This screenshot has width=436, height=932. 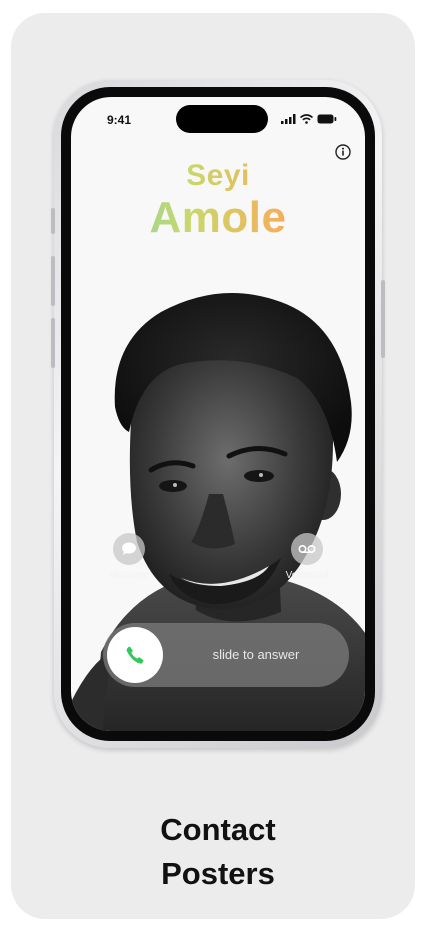 What do you see at coordinates (218, 176) in the screenshot?
I see `contact-first-name: Seyi` at bounding box center [218, 176].